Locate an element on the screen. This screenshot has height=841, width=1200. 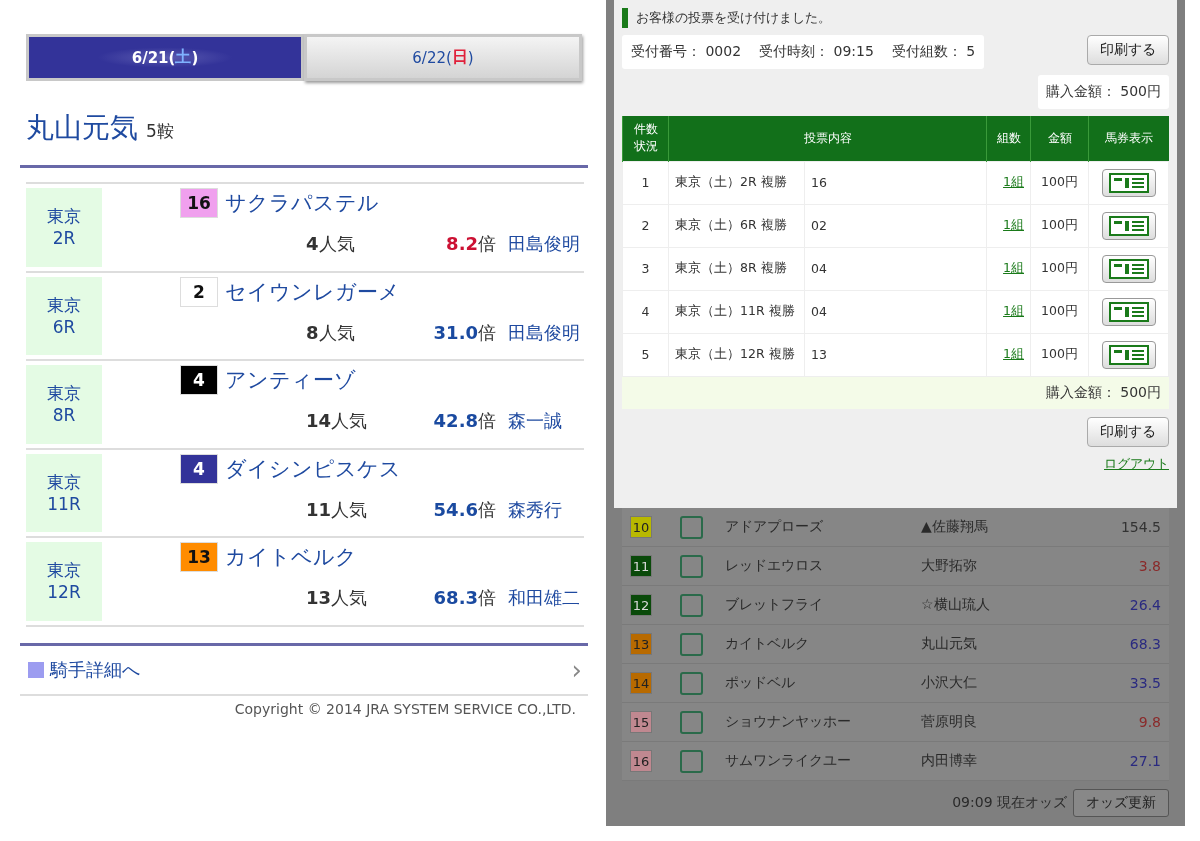
jockey-name: 大野拓弥 is located at coordinates (949, 566).